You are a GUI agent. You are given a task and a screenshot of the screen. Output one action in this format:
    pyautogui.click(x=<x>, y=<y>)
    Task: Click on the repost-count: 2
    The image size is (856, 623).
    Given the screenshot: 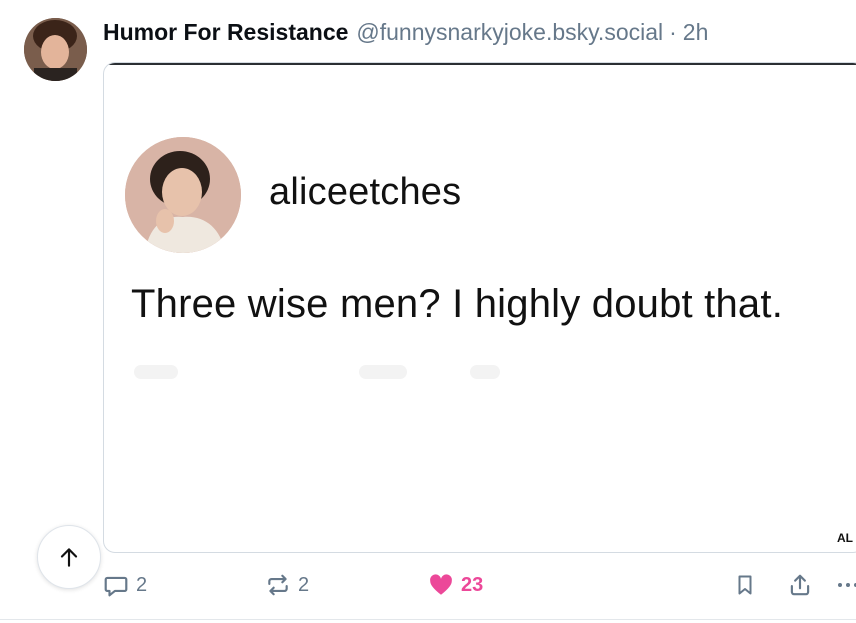 What is the action you would take?
    pyautogui.click(x=304, y=584)
    